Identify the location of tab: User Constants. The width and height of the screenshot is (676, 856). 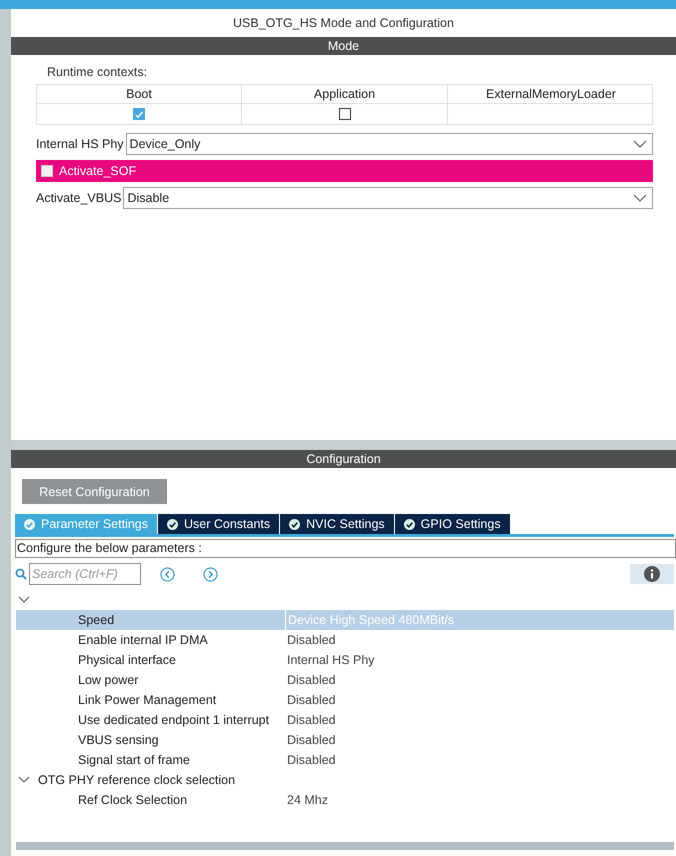
(219, 524).